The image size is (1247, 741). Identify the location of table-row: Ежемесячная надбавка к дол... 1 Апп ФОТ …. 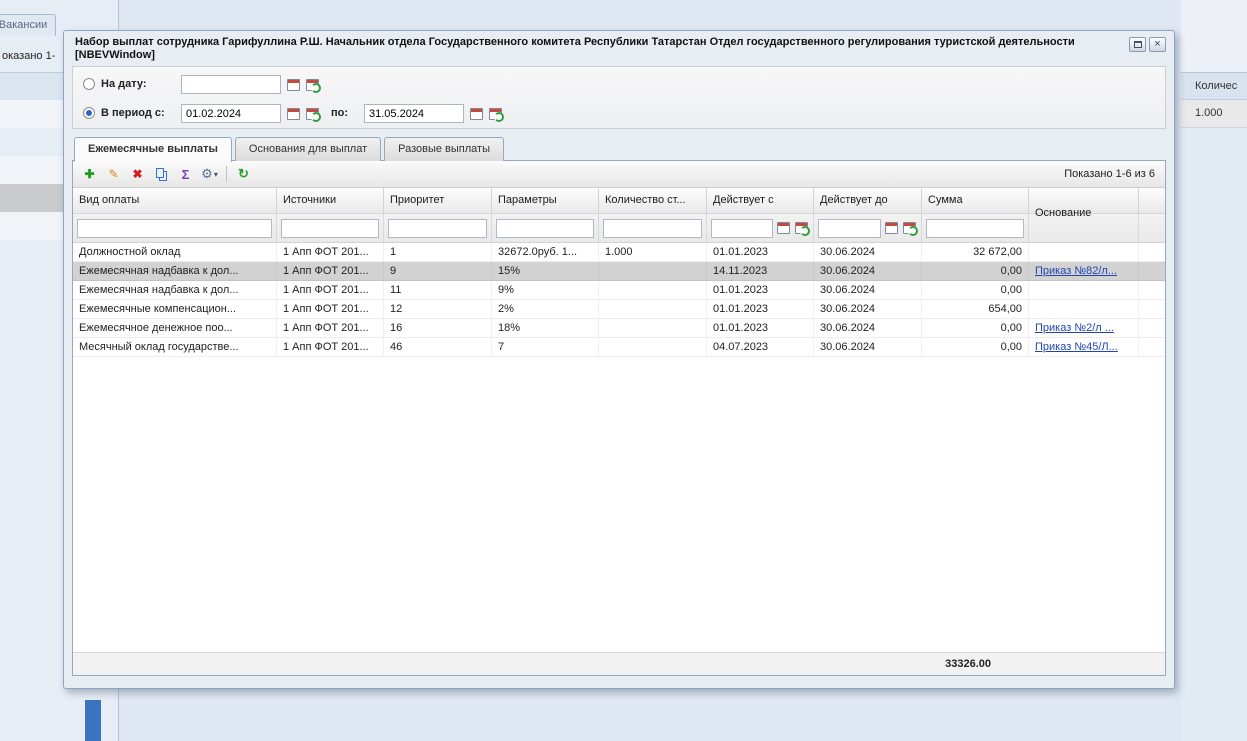
(619, 290).